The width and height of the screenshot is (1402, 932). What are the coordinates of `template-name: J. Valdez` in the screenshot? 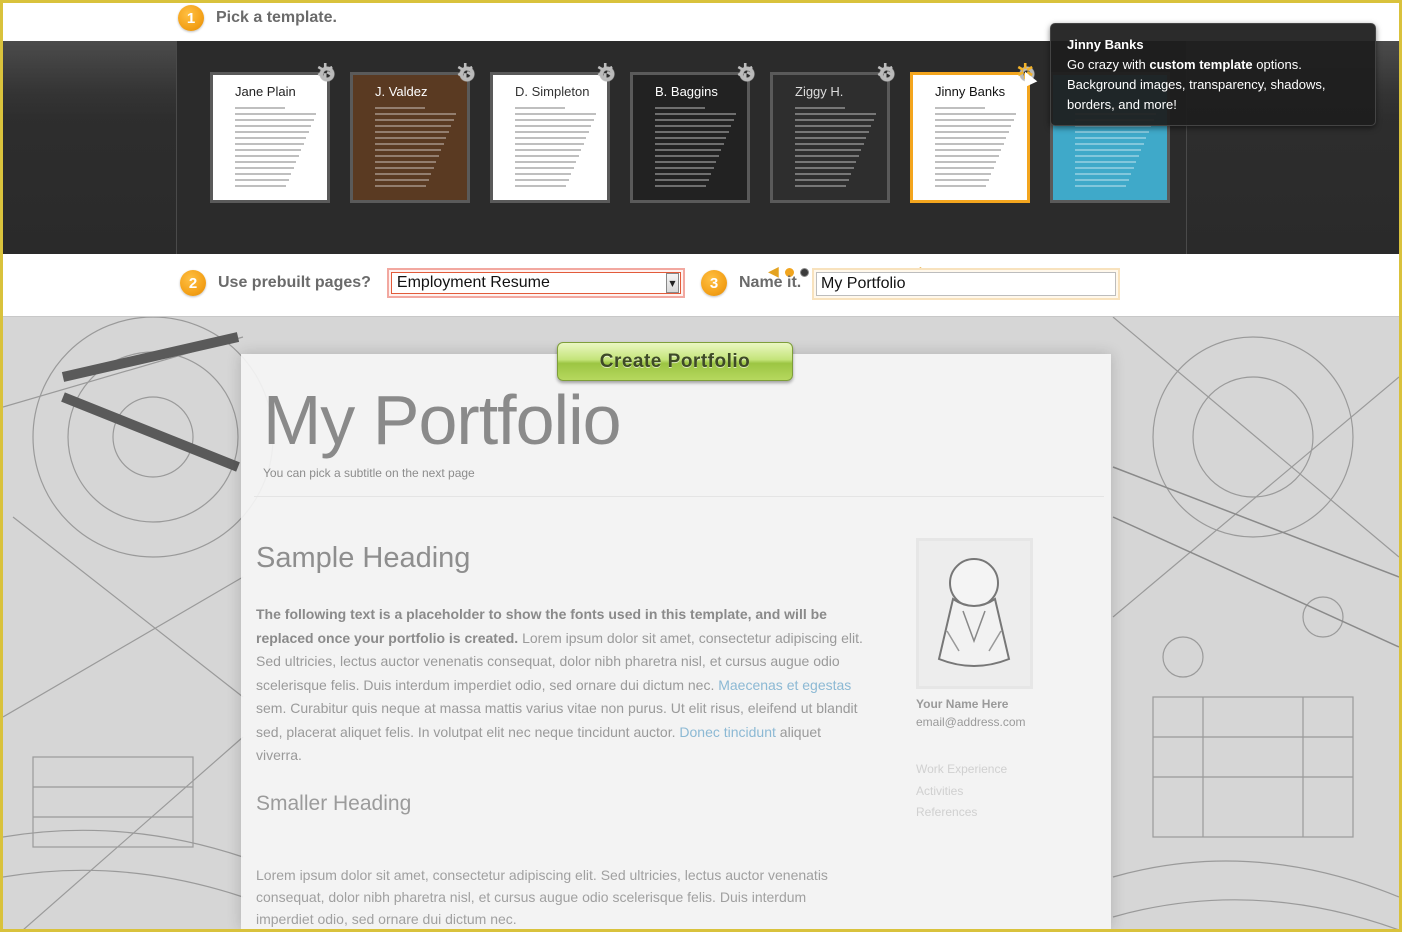 It's located at (401, 91).